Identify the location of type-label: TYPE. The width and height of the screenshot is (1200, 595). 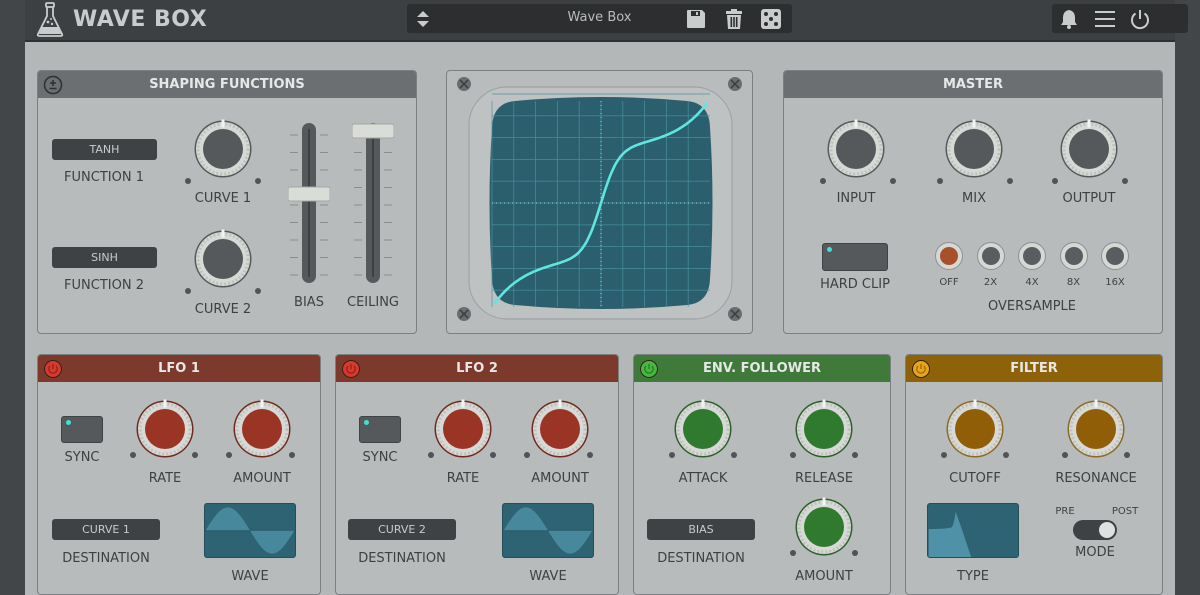
(973, 576).